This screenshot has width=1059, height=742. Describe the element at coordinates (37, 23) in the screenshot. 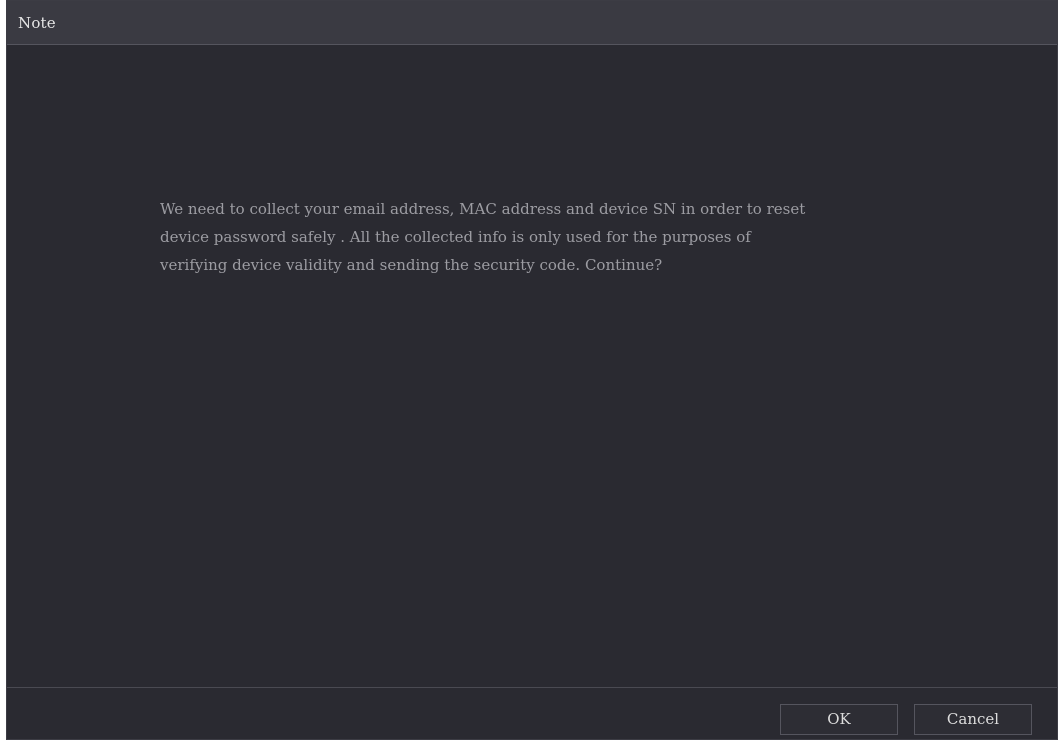

I see `dialog-title: Note` at that location.